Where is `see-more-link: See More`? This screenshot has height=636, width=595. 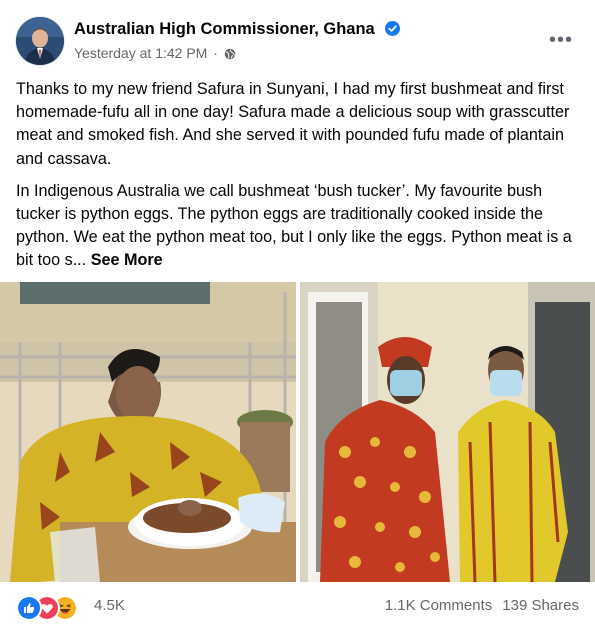 see-more-link: See More is located at coordinates (127, 260).